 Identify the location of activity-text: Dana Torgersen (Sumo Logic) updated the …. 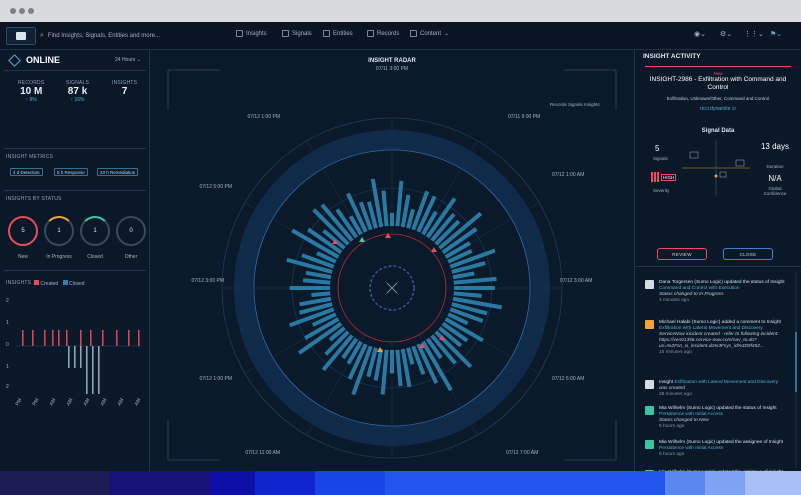
(727, 286).